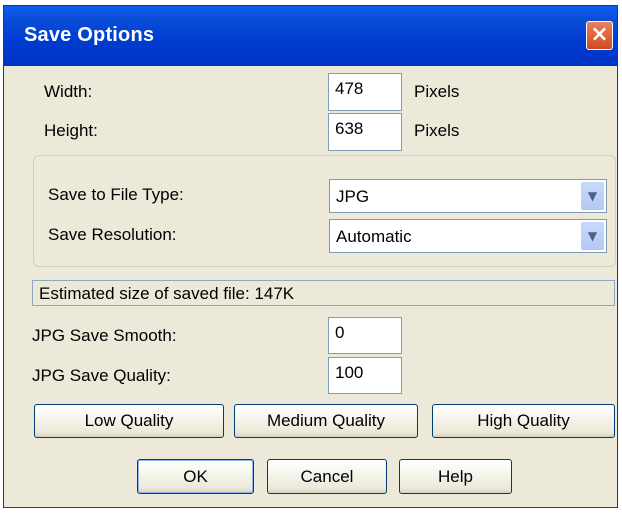  Describe the element at coordinates (365, 335) in the screenshot. I see `jpg-smooth-input: 0` at that location.